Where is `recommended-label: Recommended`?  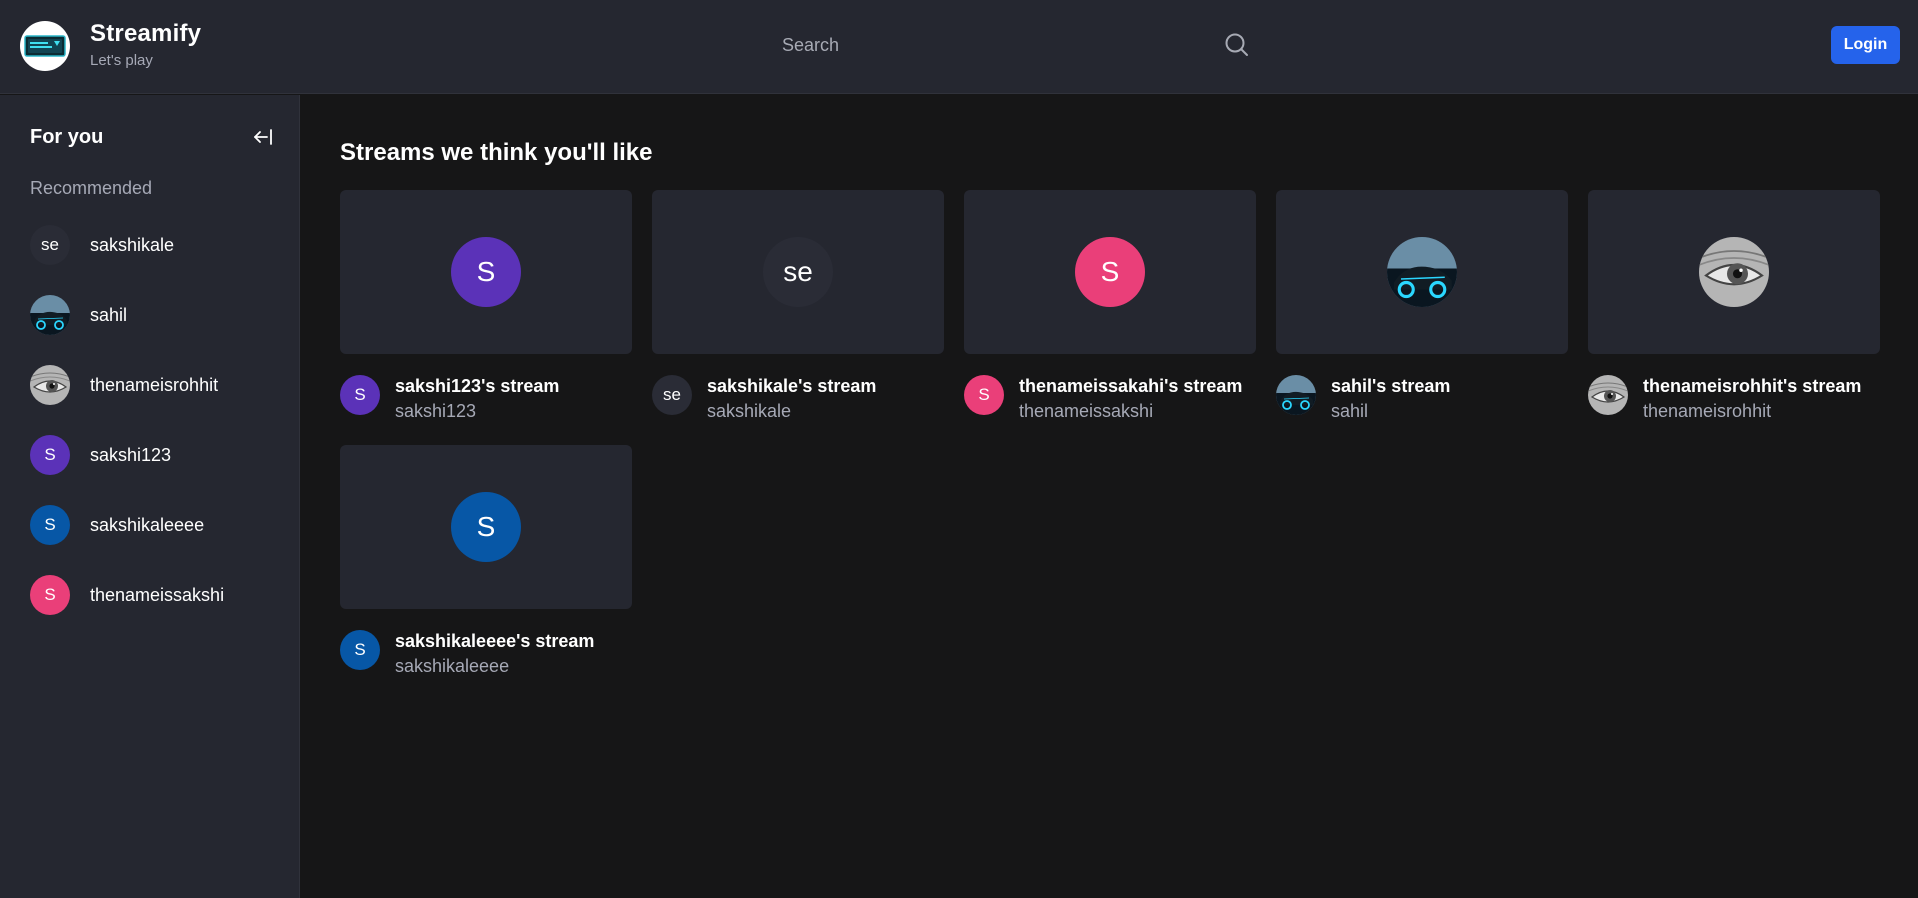 recommended-label: Recommended is located at coordinates (91, 188).